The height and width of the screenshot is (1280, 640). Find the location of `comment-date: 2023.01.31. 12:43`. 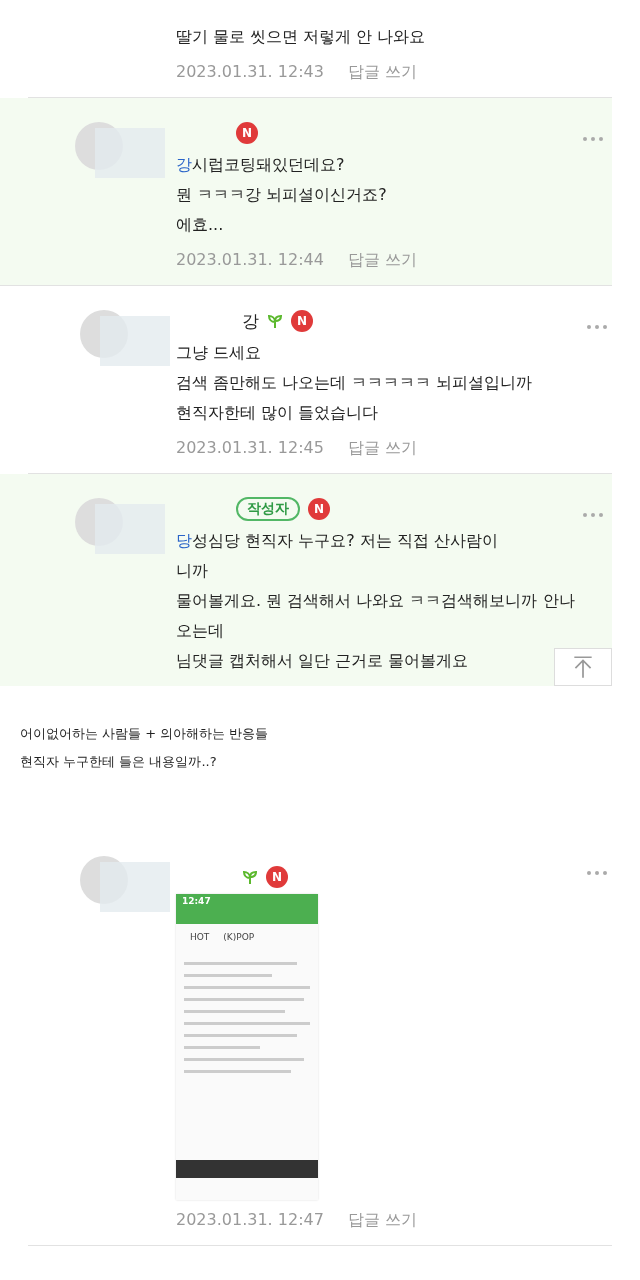

comment-date: 2023.01.31. 12:43 is located at coordinates (250, 72).